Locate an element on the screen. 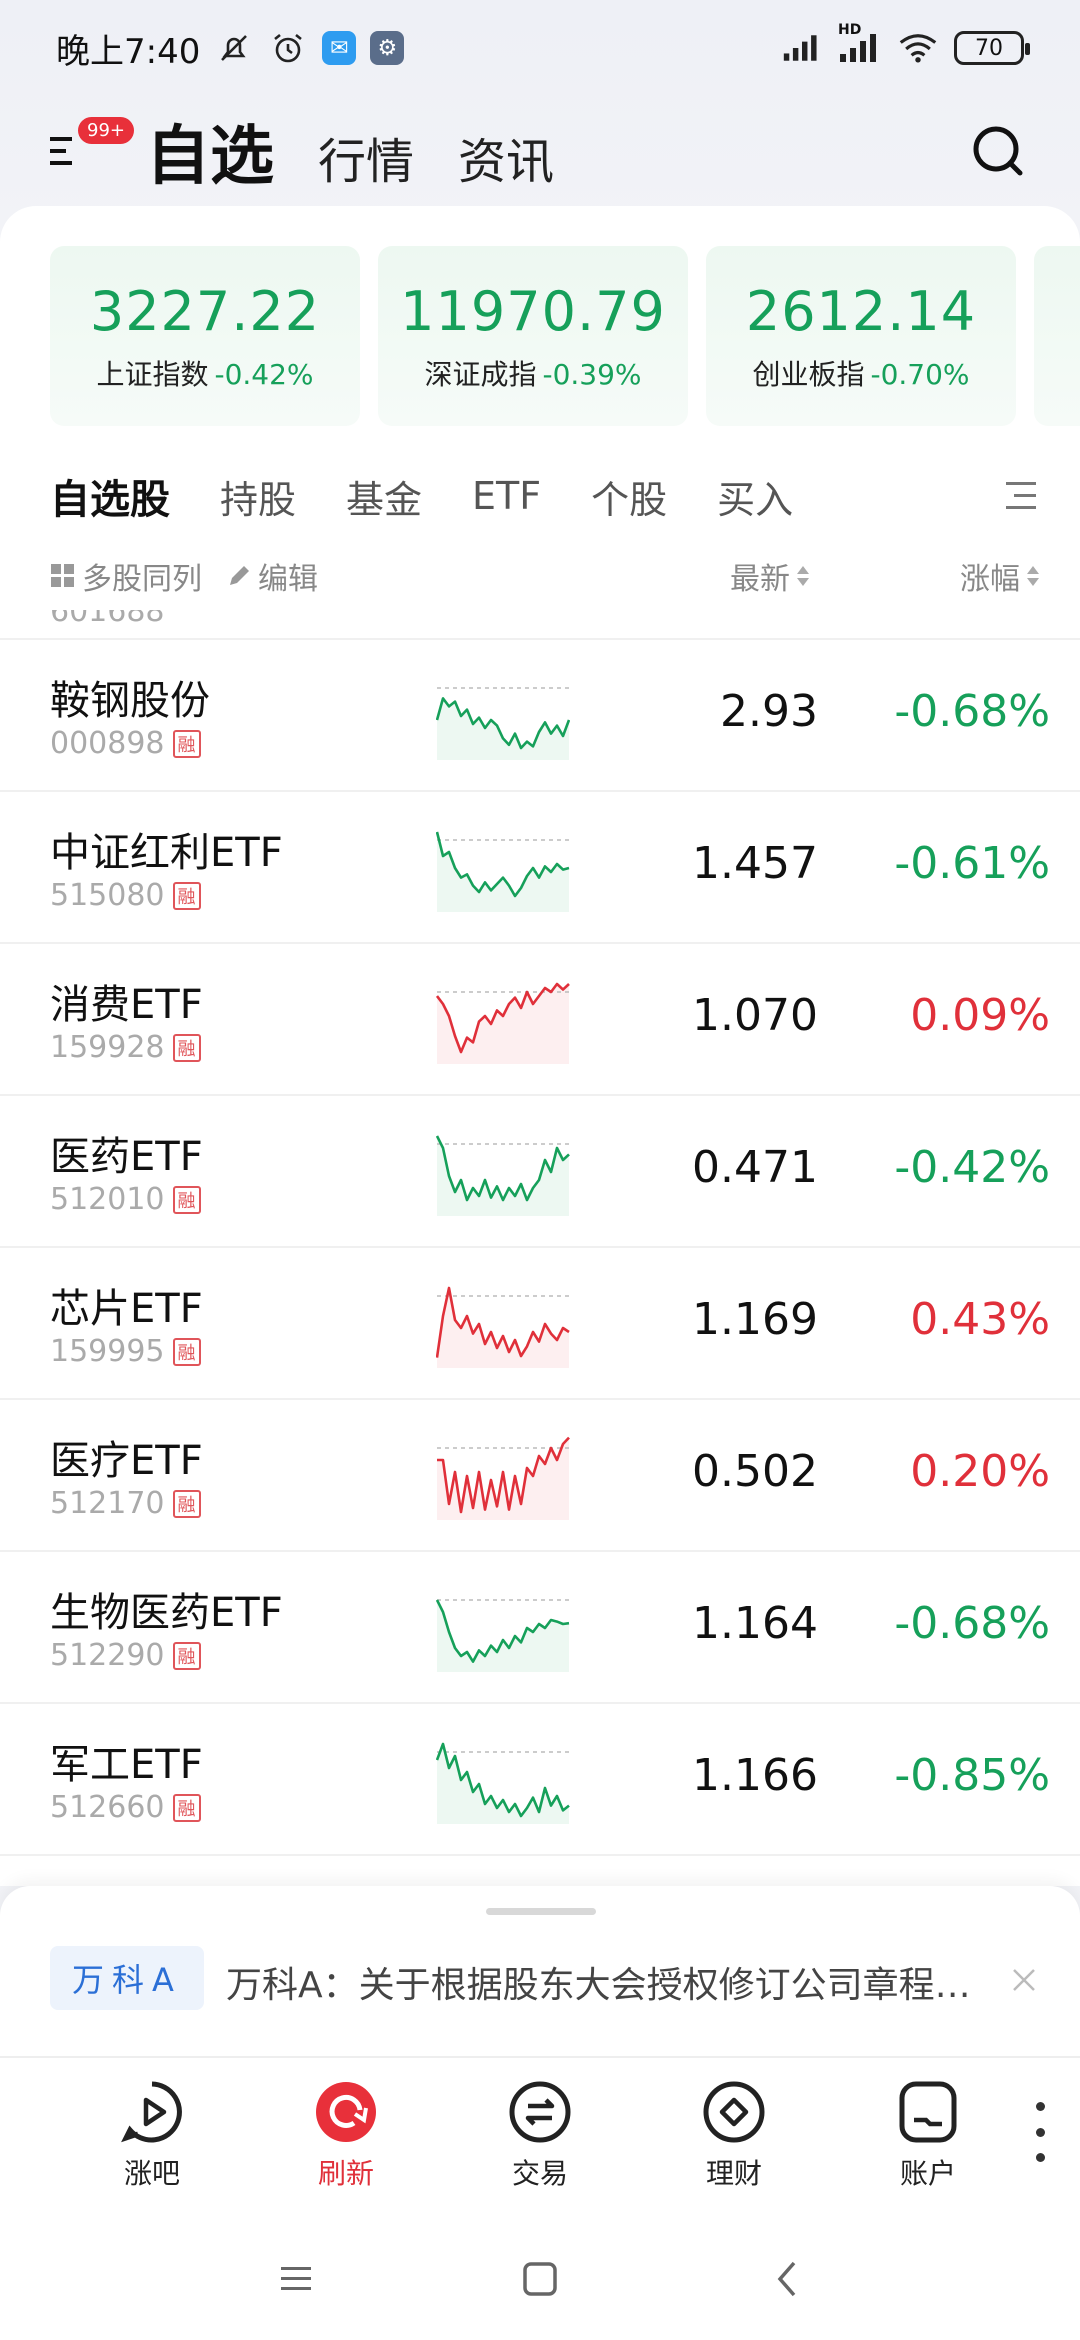  stock-code-group: 512290 融 is located at coordinates (125, 1655).